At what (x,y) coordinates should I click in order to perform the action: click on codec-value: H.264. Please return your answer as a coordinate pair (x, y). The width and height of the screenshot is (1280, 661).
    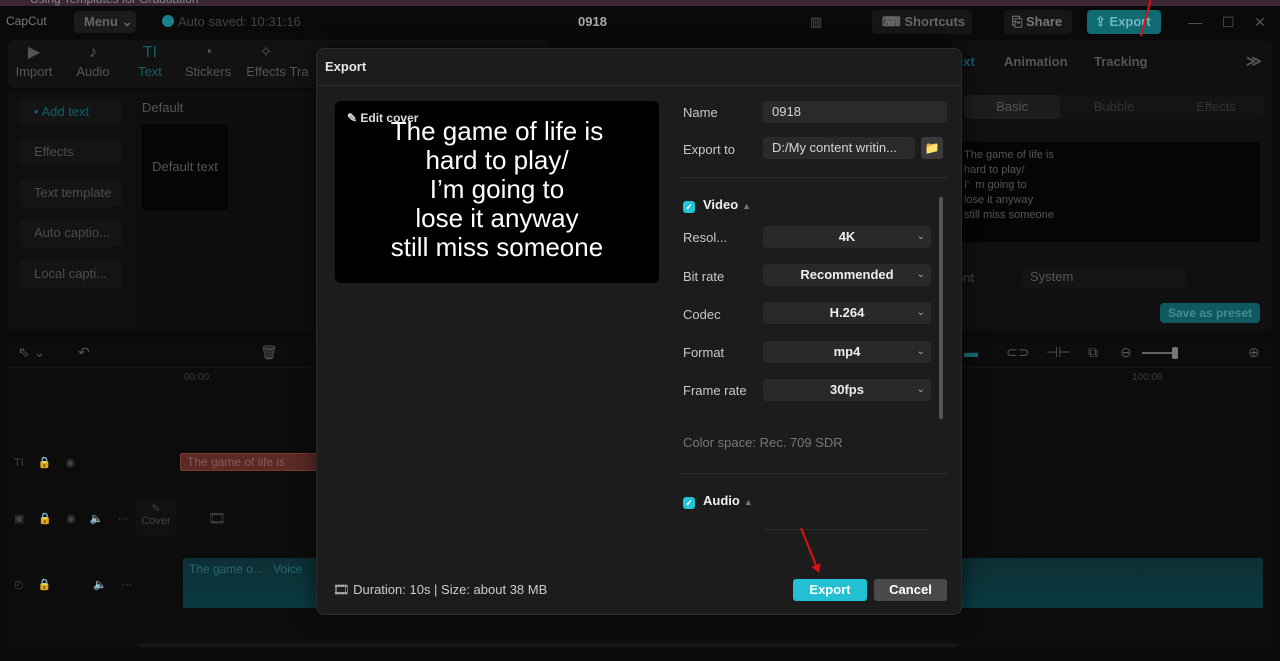
    Looking at the image, I should click on (847, 312).